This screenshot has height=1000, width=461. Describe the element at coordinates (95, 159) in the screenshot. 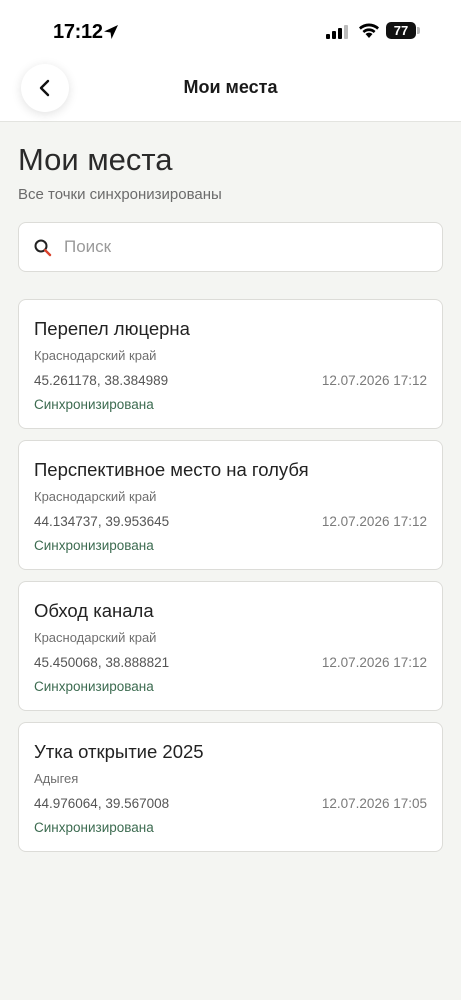

I see `page-title: Мои места` at that location.